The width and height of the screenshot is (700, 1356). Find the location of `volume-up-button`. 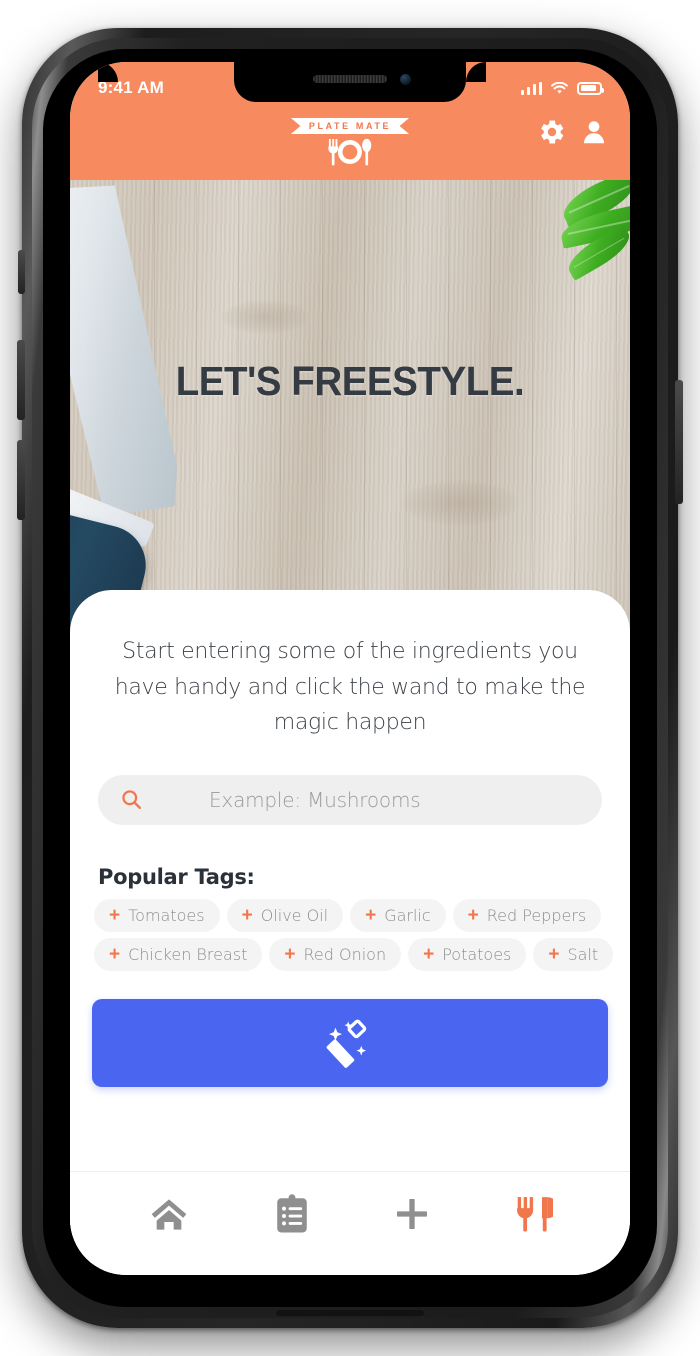

volume-up-button is located at coordinates (21, 380).